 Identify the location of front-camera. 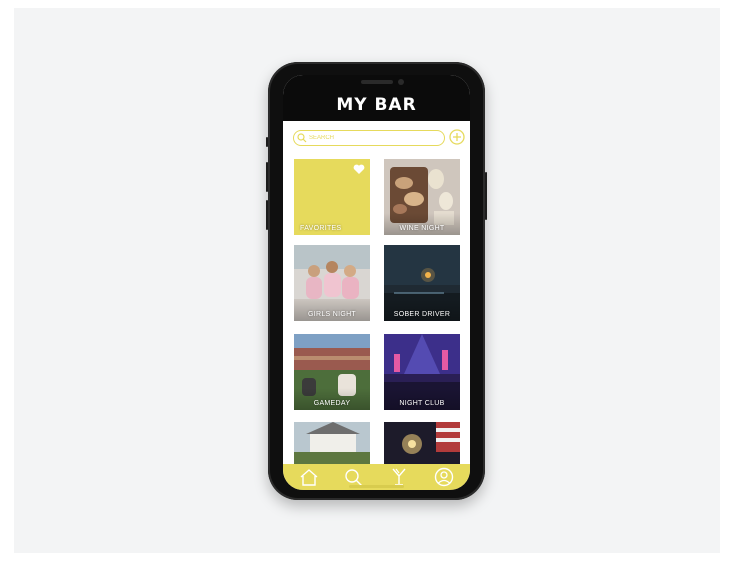
(401, 82).